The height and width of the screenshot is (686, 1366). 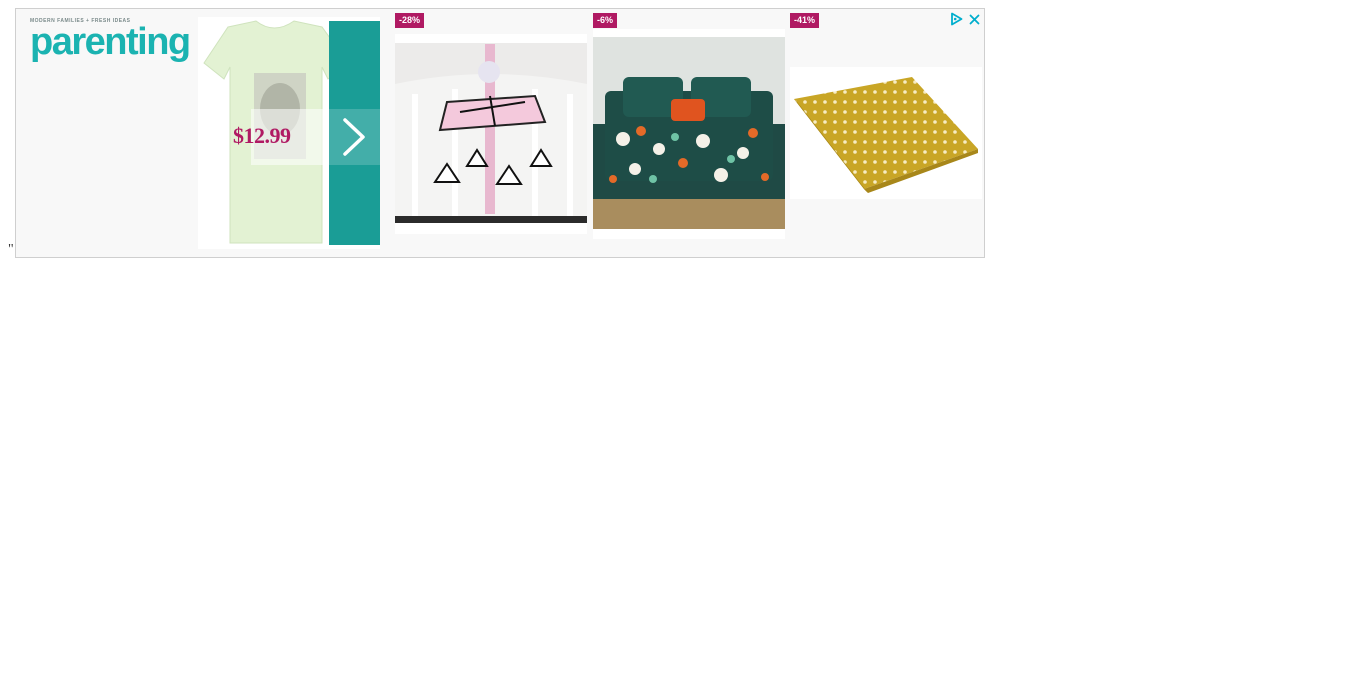 I want to click on brand-name: parenting, so click(x=110, y=42).